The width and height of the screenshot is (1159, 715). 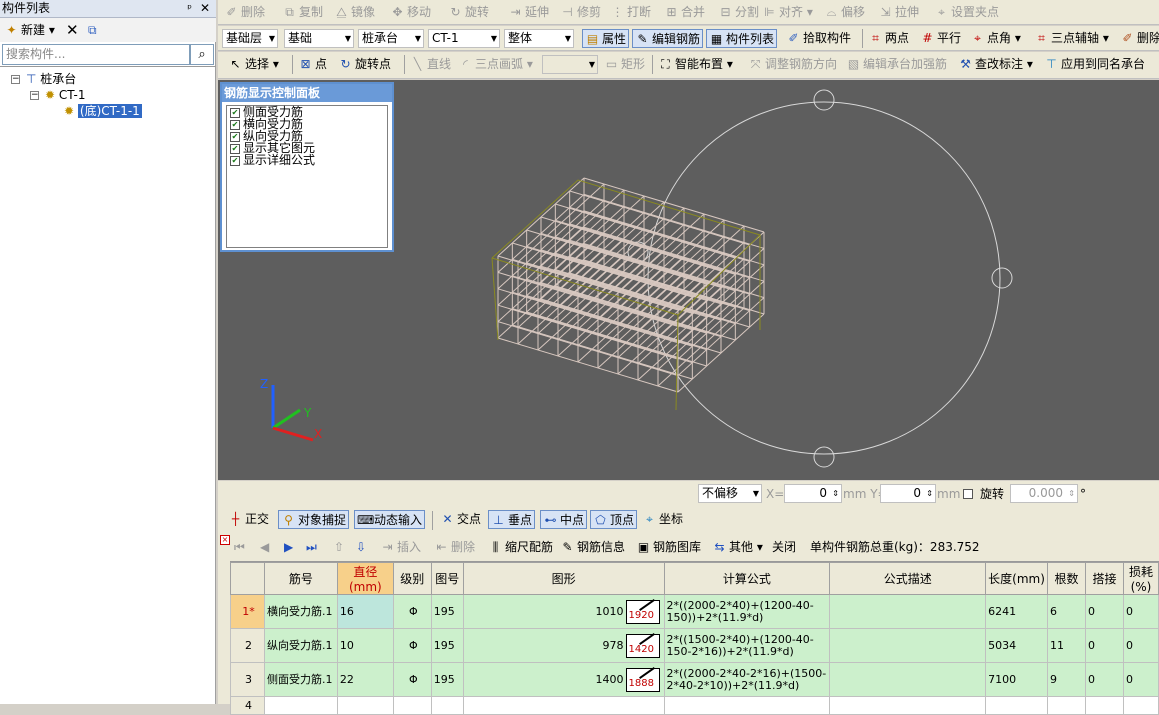 I want to click on point-button: ⊠ 点, so click(x=312, y=64).